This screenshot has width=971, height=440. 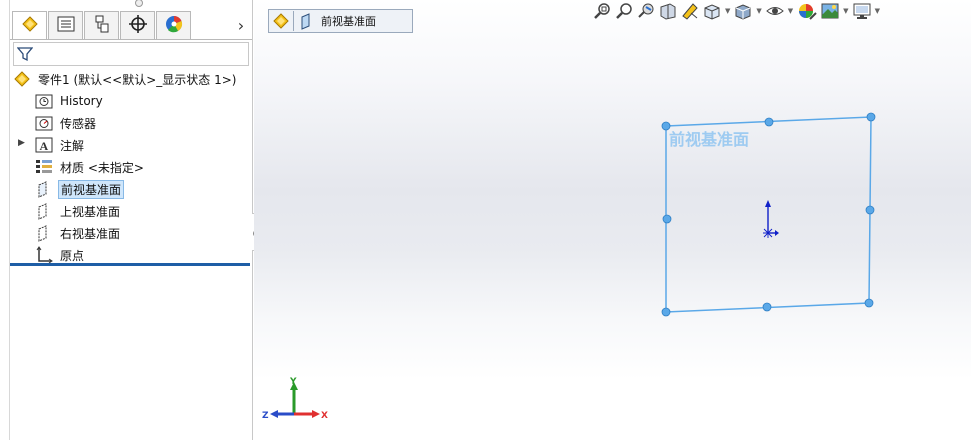 What do you see at coordinates (44, 255) in the screenshot?
I see `origin-icon` at bounding box center [44, 255].